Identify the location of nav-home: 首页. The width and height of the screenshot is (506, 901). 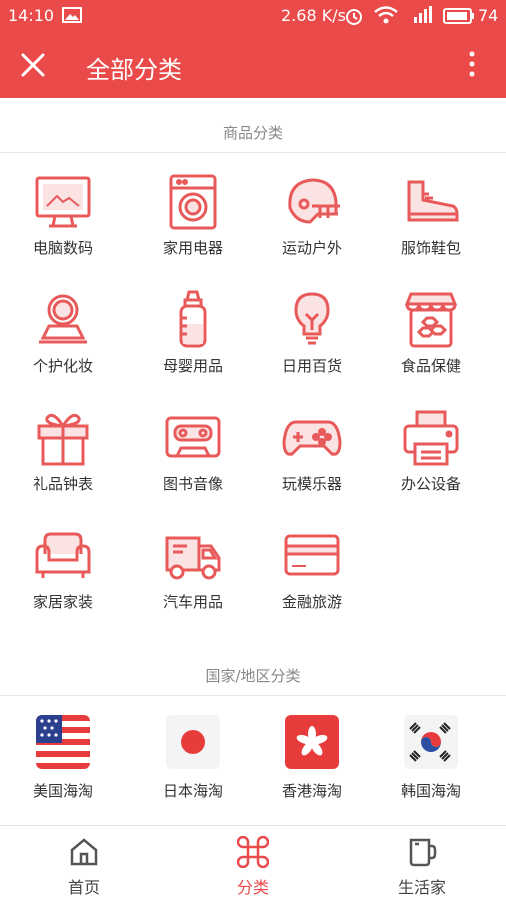
(84, 863).